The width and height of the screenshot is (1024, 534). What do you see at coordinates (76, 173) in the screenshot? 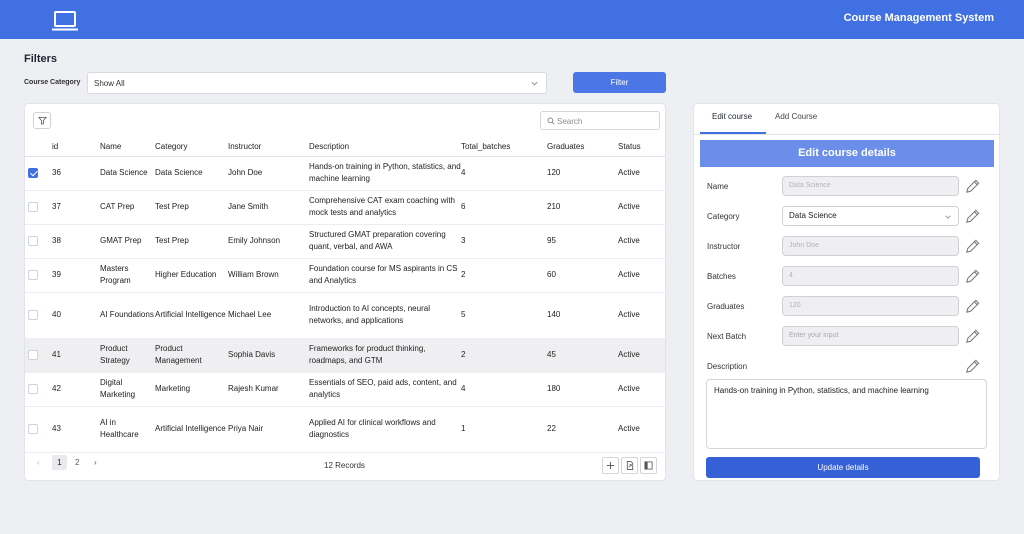
I see `cell-id: 36` at bounding box center [76, 173].